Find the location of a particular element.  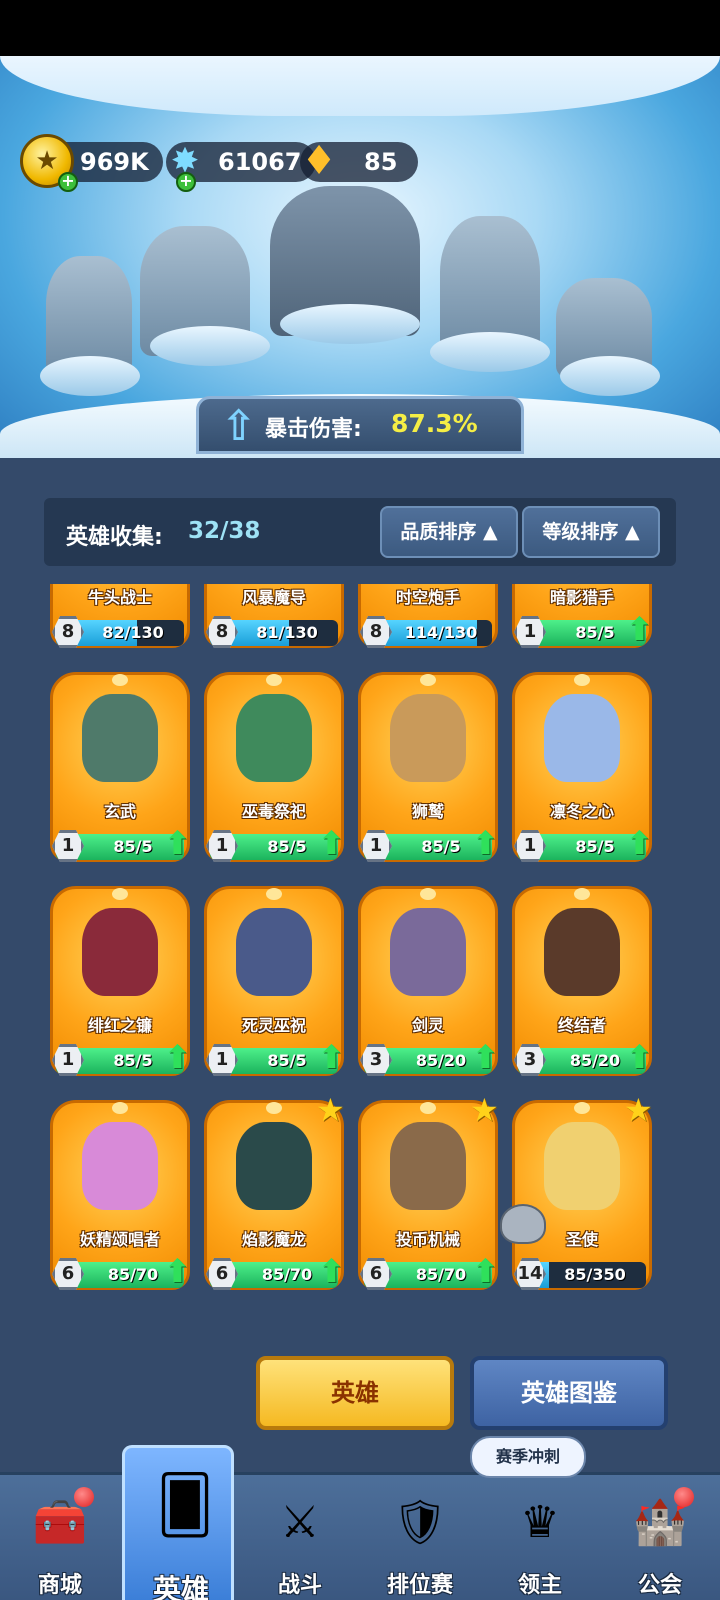

gold-value: 969K is located at coordinates (114, 162).